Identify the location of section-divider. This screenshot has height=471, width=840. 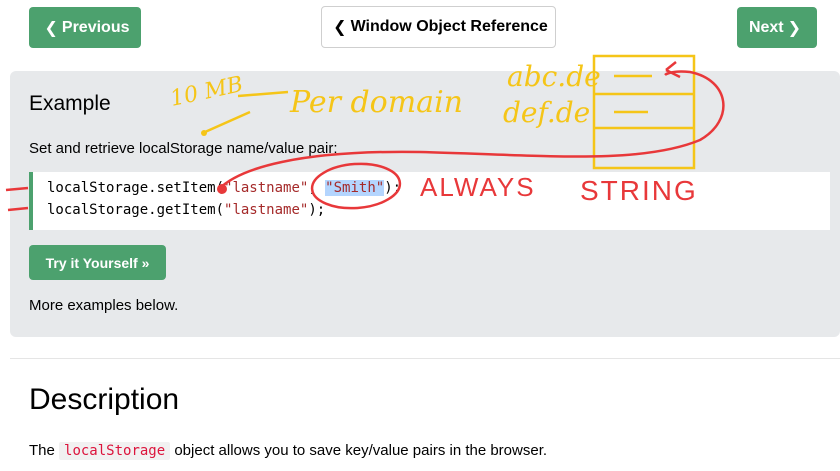
(425, 358).